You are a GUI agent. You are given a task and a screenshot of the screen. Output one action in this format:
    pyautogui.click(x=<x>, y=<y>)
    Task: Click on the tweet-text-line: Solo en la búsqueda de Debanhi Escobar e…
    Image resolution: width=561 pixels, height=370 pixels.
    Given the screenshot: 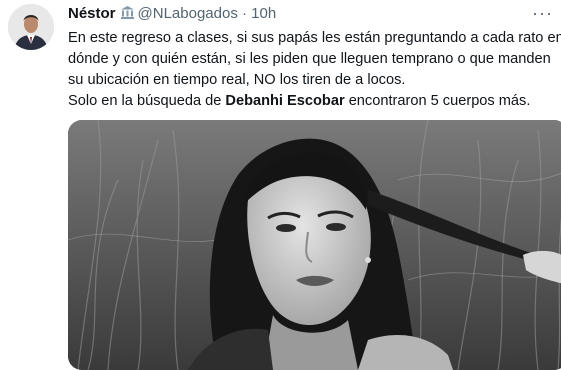 What is the action you would take?
    pyautogui.click(x=314, y=101)
    